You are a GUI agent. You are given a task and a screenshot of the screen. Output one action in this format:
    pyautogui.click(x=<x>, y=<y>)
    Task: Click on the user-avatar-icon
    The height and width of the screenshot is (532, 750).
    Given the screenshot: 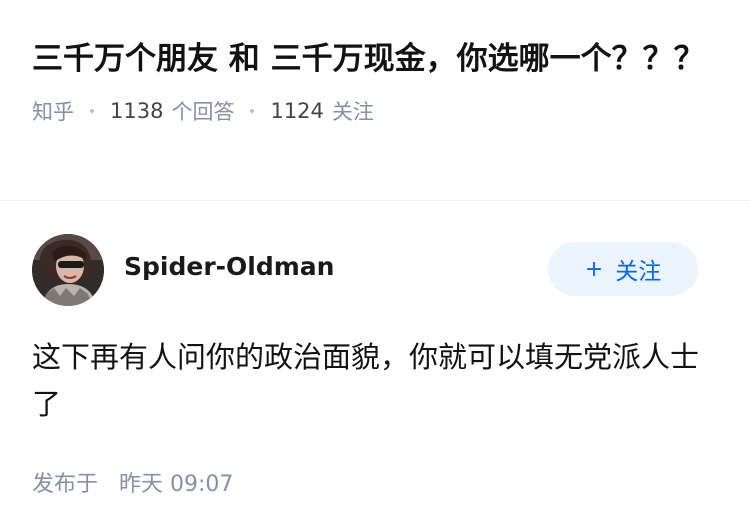 What is the action you would take?
    pyautogui.click(x=68, y=270)
    